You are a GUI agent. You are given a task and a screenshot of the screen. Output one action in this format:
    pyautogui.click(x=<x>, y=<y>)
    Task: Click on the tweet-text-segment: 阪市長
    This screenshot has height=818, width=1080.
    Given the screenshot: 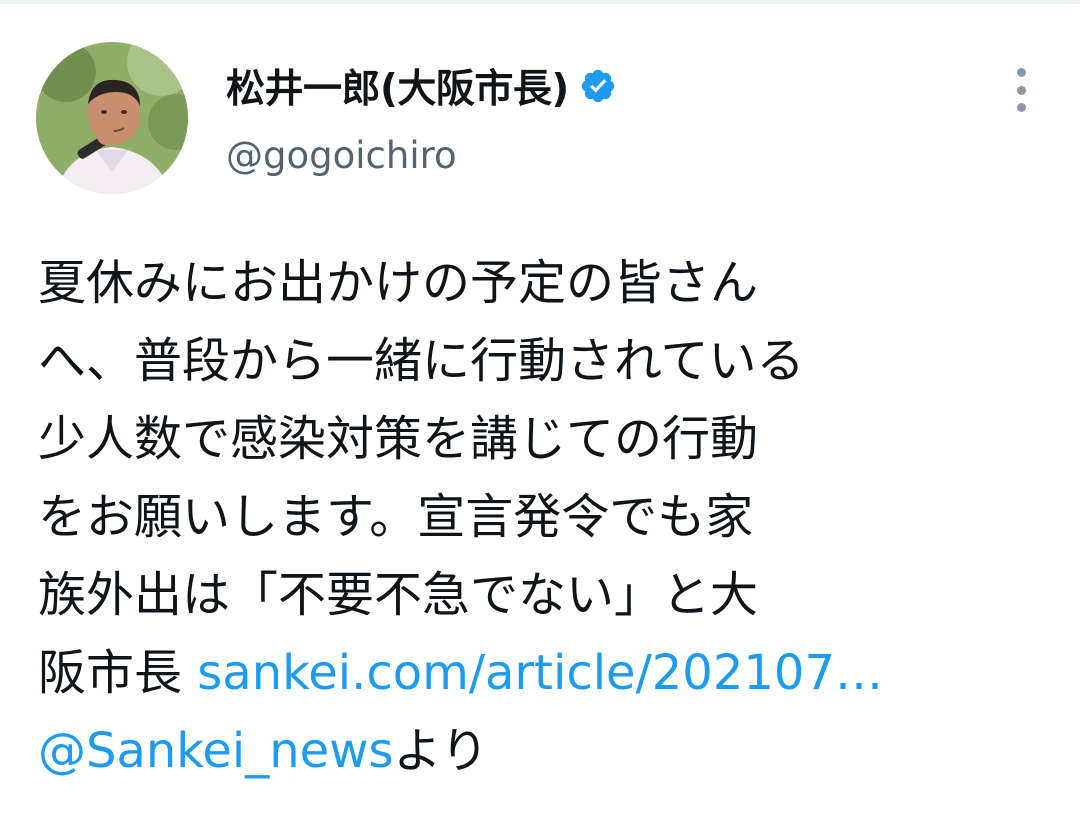 What is the action you would take?
    pyautogui.click(x=118, y=673)
    